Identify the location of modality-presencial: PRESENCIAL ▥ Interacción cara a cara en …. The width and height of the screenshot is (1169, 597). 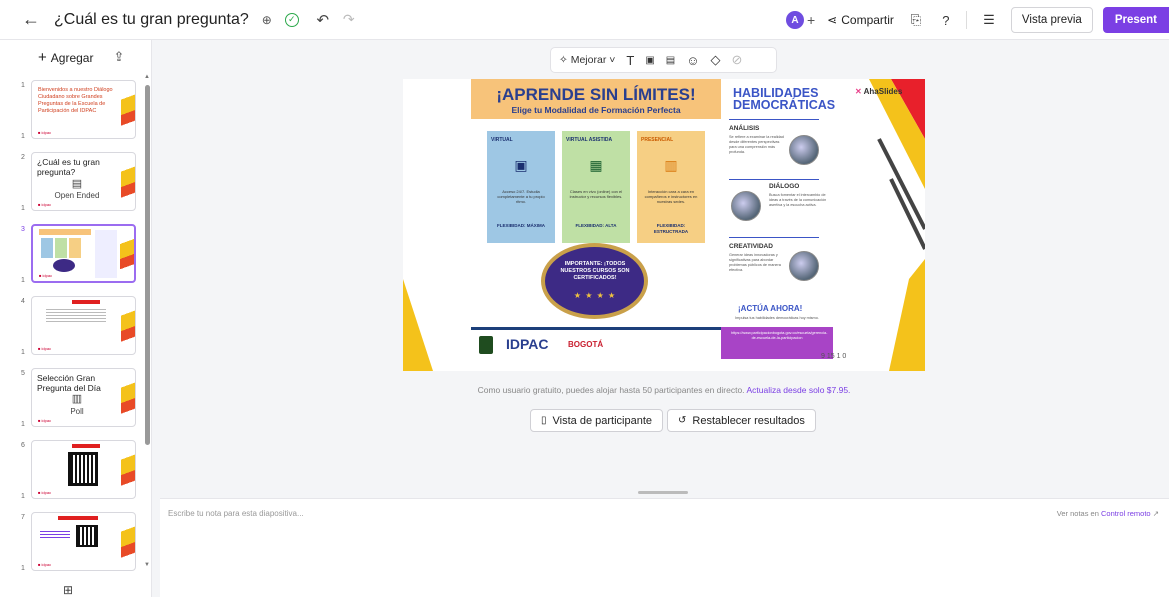
(671, 187).